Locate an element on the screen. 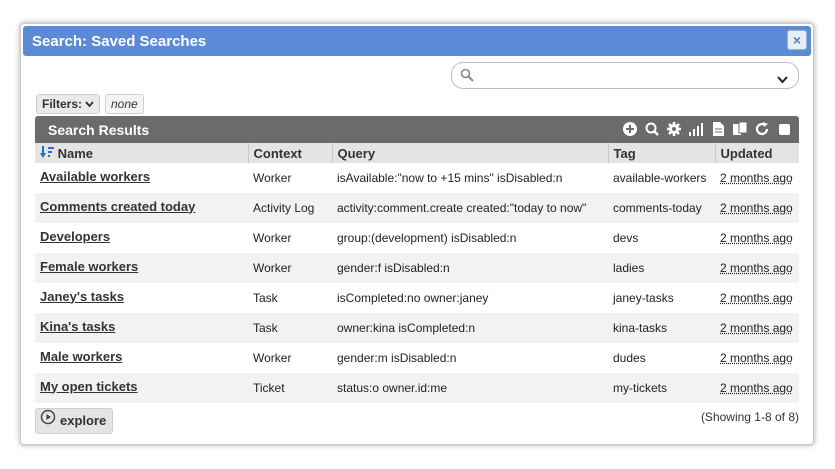 This screenshot has height=469, width=835. search-input is located at coordinates (627, 76).